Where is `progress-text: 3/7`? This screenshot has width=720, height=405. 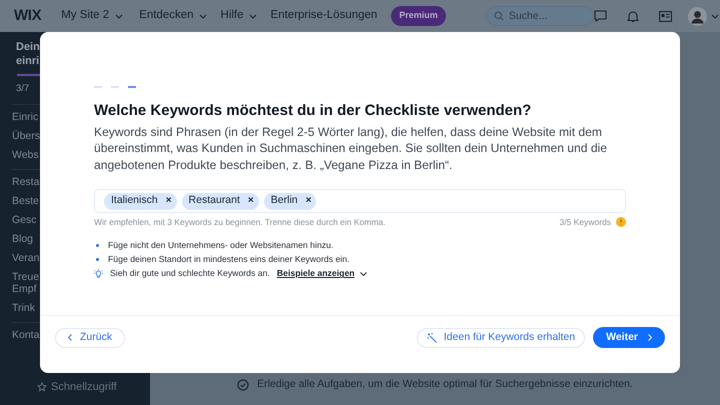 progress-text: 3/7 is located at coordinates (22, 89).